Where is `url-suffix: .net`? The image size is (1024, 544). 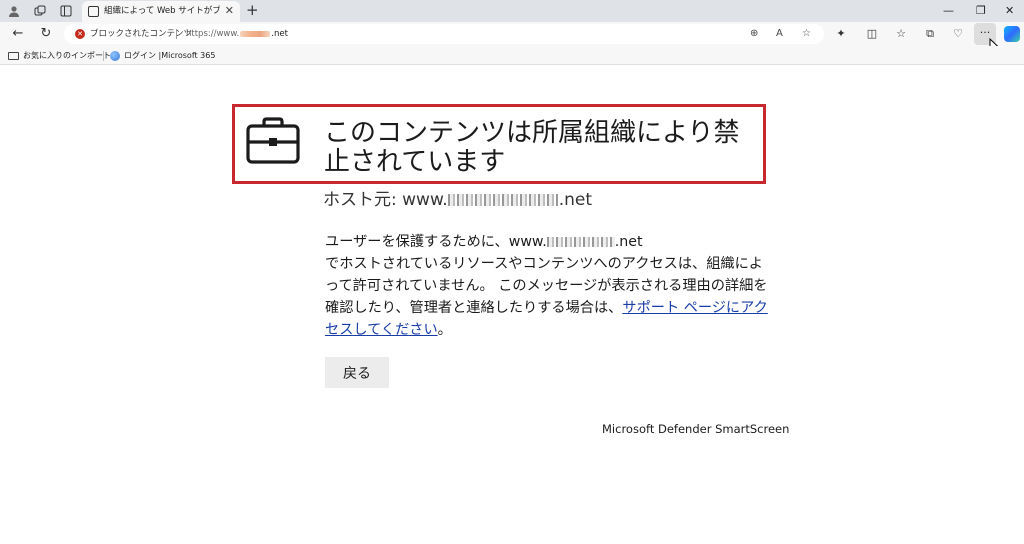 url-suffix: .net is located at coordinates (279, 34).